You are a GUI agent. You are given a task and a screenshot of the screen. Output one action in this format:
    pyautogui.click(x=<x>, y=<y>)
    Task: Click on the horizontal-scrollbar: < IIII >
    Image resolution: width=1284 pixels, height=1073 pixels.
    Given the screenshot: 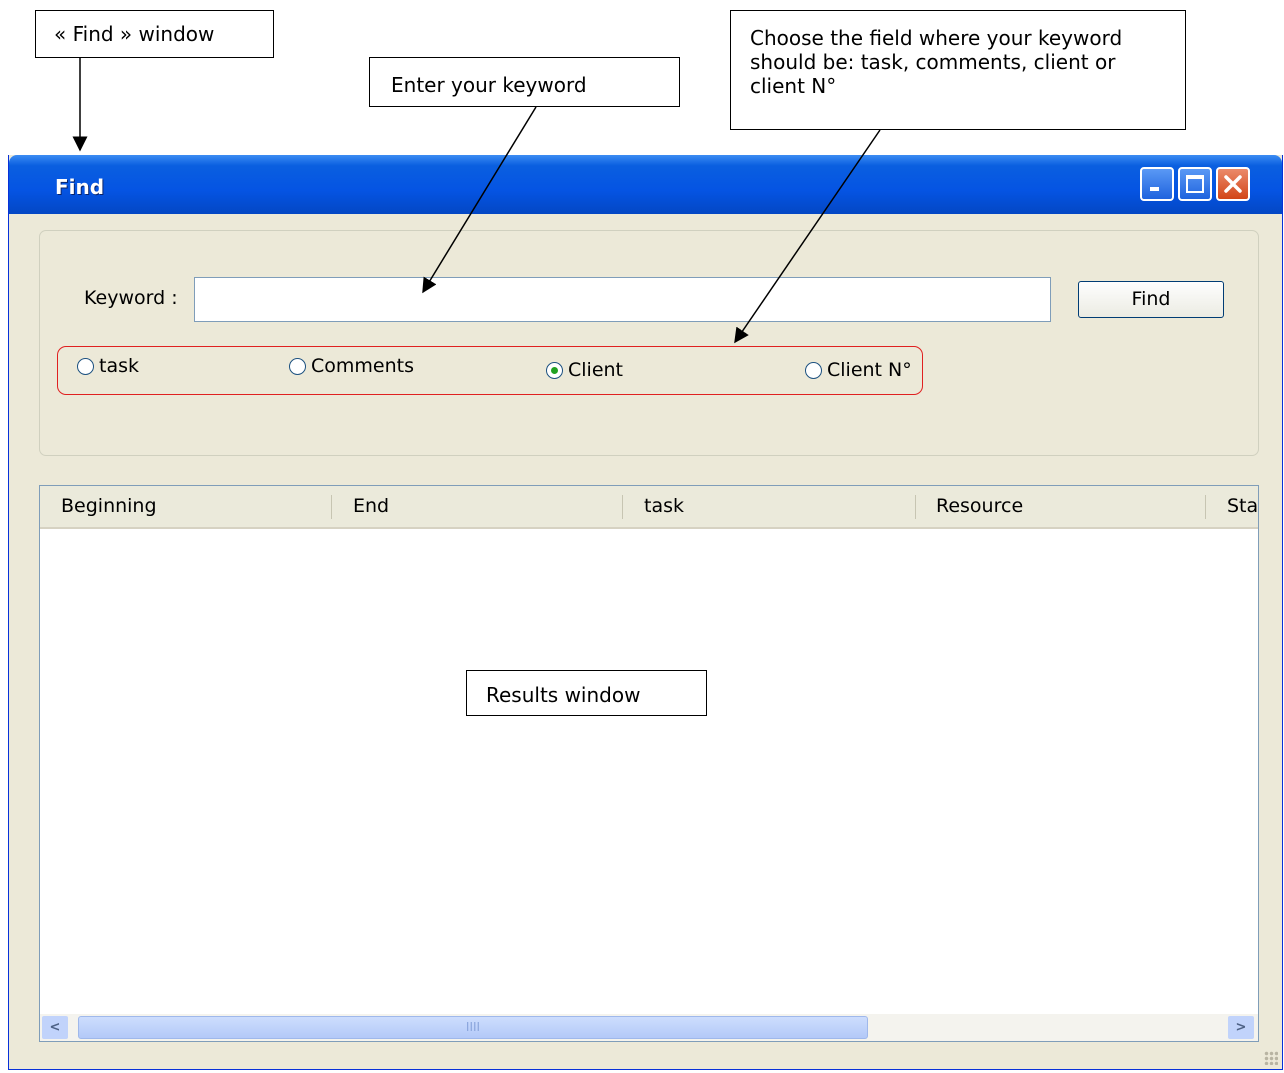 What is the action you would take?
    pyautogui.click(x=649, y=1027)
    